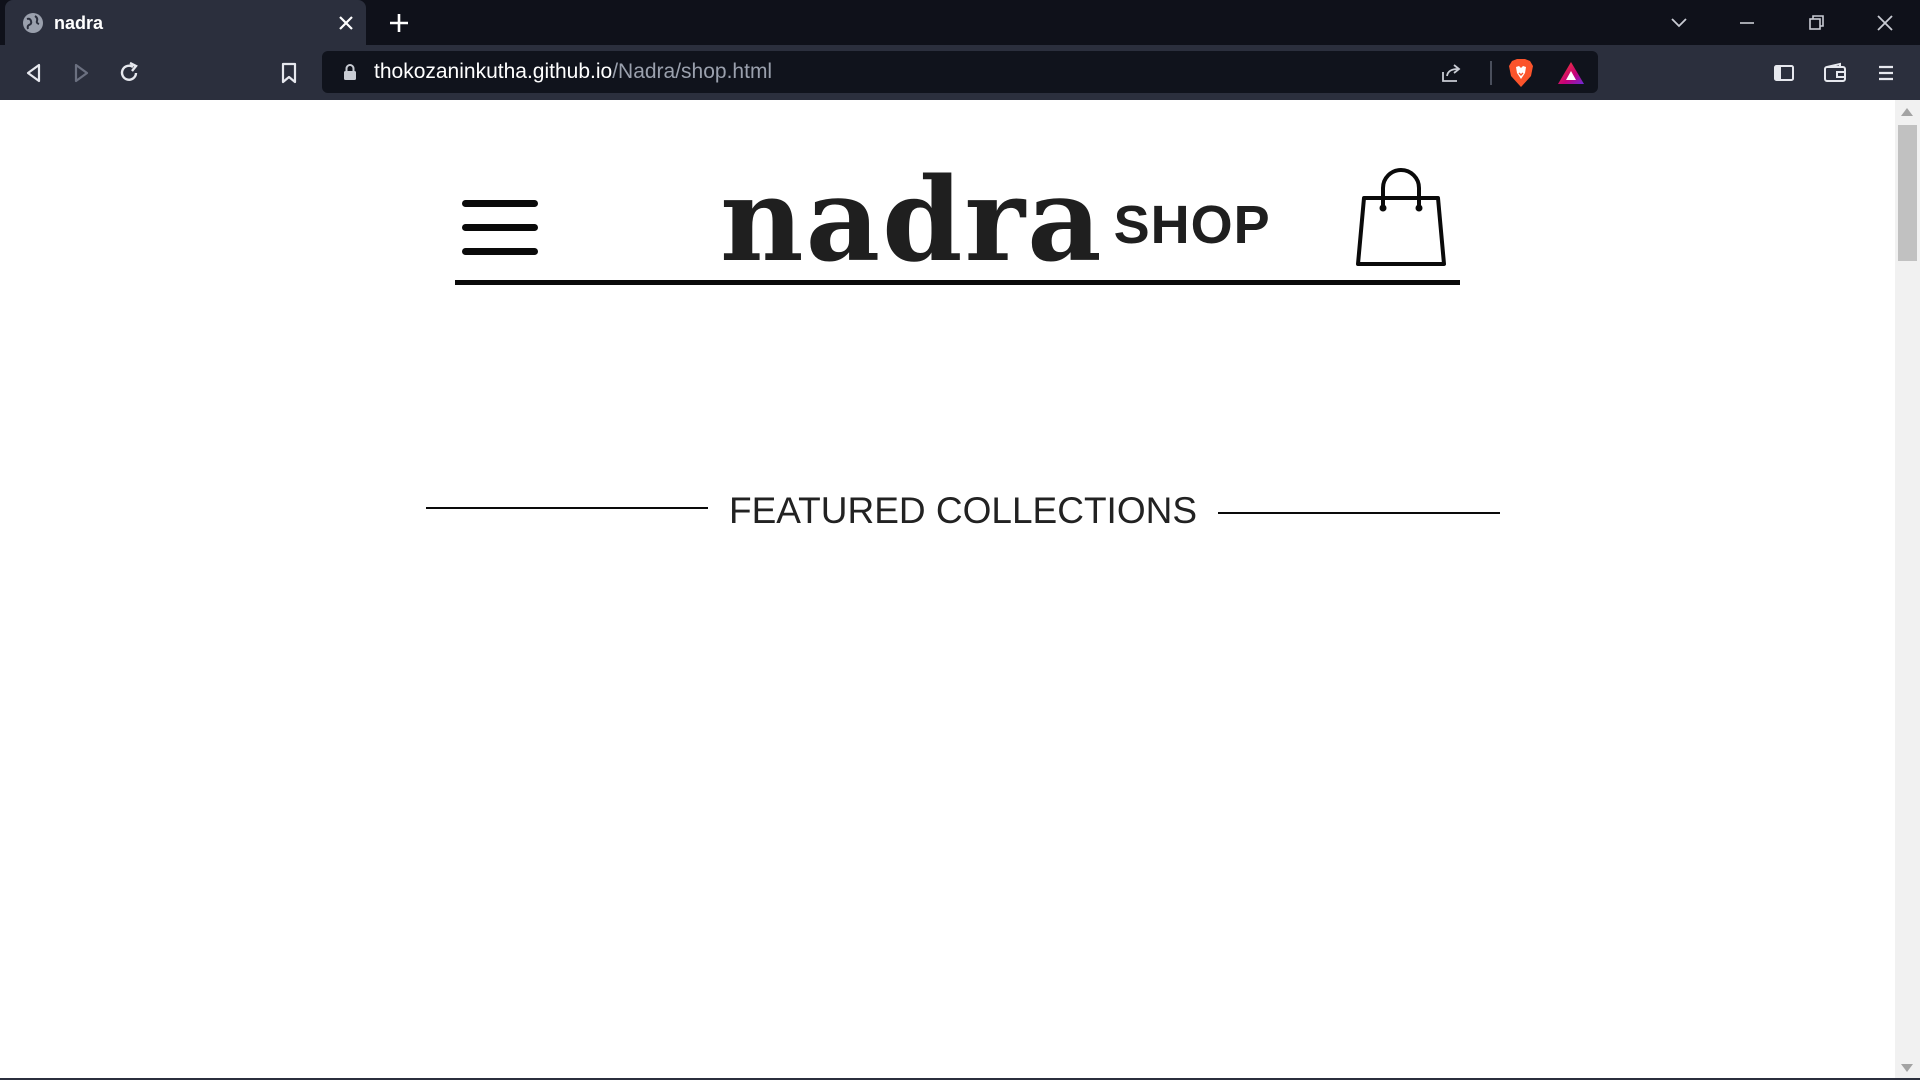  Describe the element at coordinates (1907, 590) in the screenshot. I see `page-scrollbar` at that location.